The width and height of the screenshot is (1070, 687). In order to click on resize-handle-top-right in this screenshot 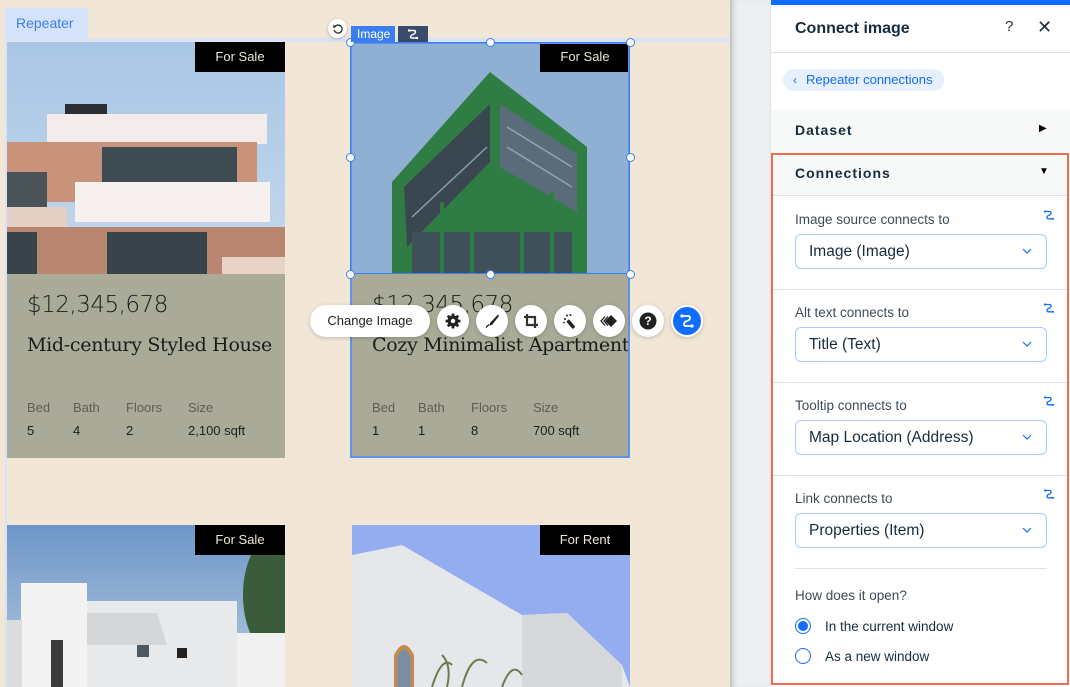, I will do `click(630, 42)`.